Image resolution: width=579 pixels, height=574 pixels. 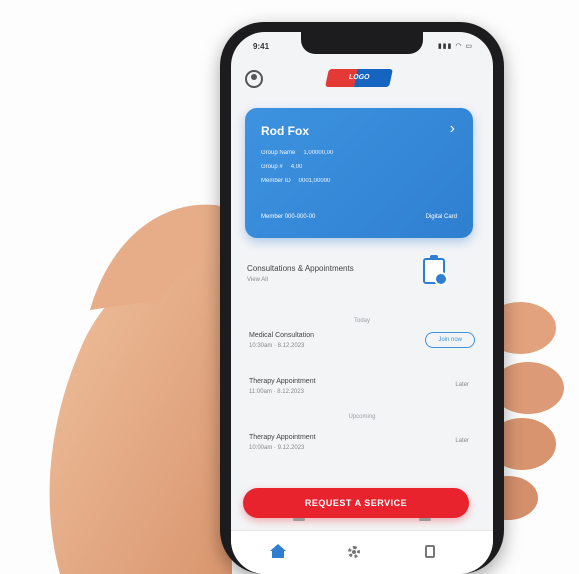 I want to click on top-bar: LOGO, so click(x=362, y=81).